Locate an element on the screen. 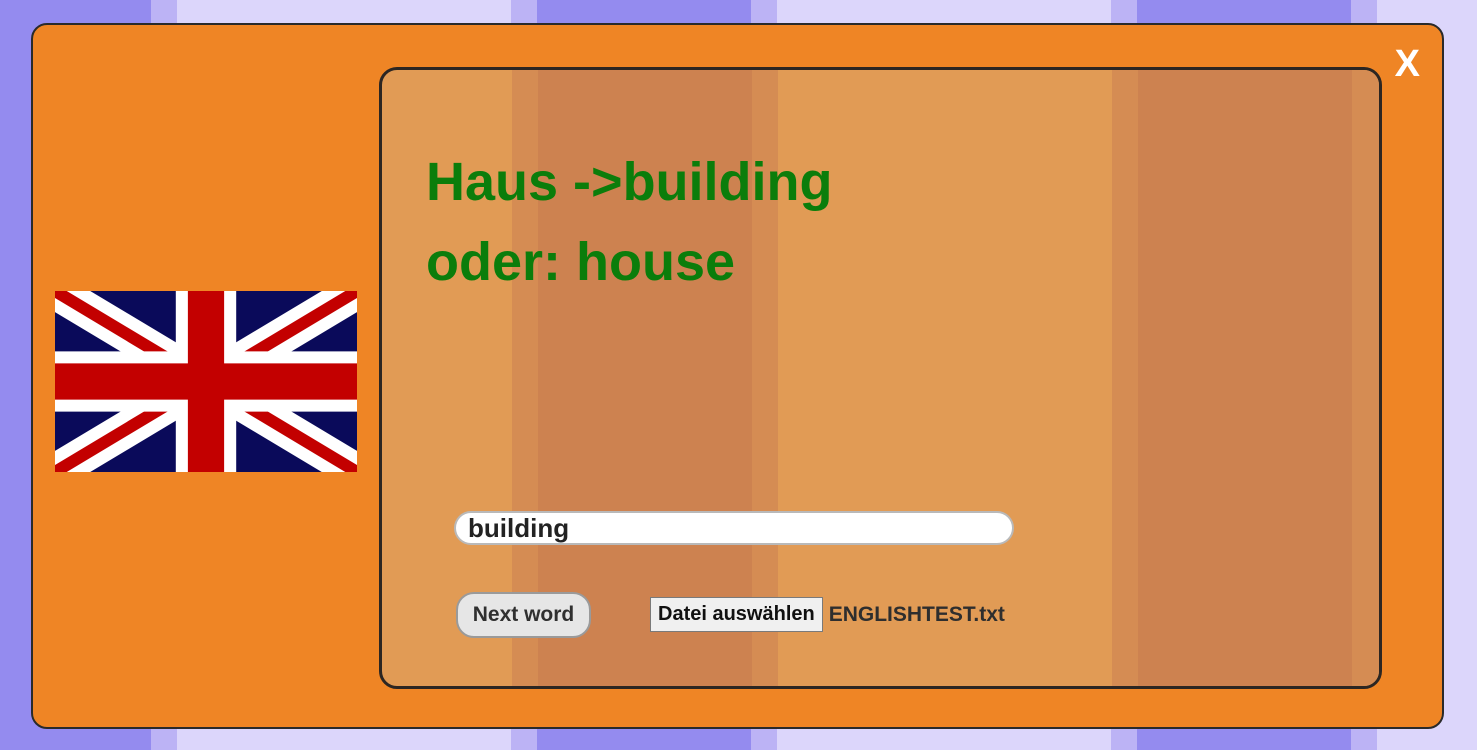 Image resolution: width=1477 pixels, height=750 pixels. answer-input is located at coordinates (734, 528).